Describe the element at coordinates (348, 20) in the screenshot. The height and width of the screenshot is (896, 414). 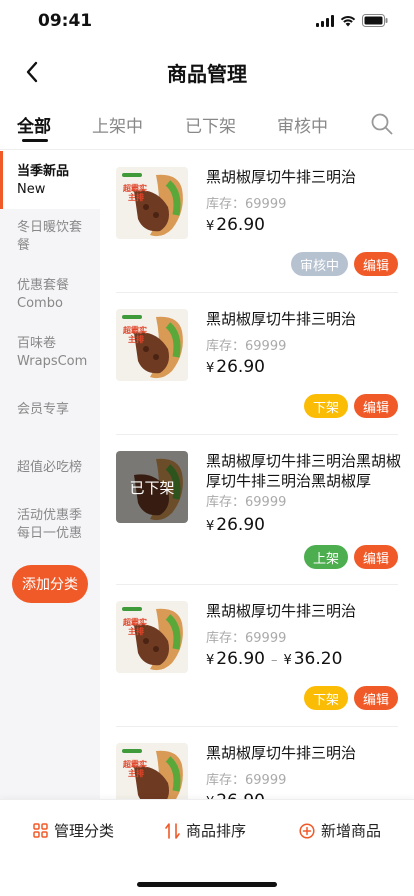
I see `wifi-icon` at that location.